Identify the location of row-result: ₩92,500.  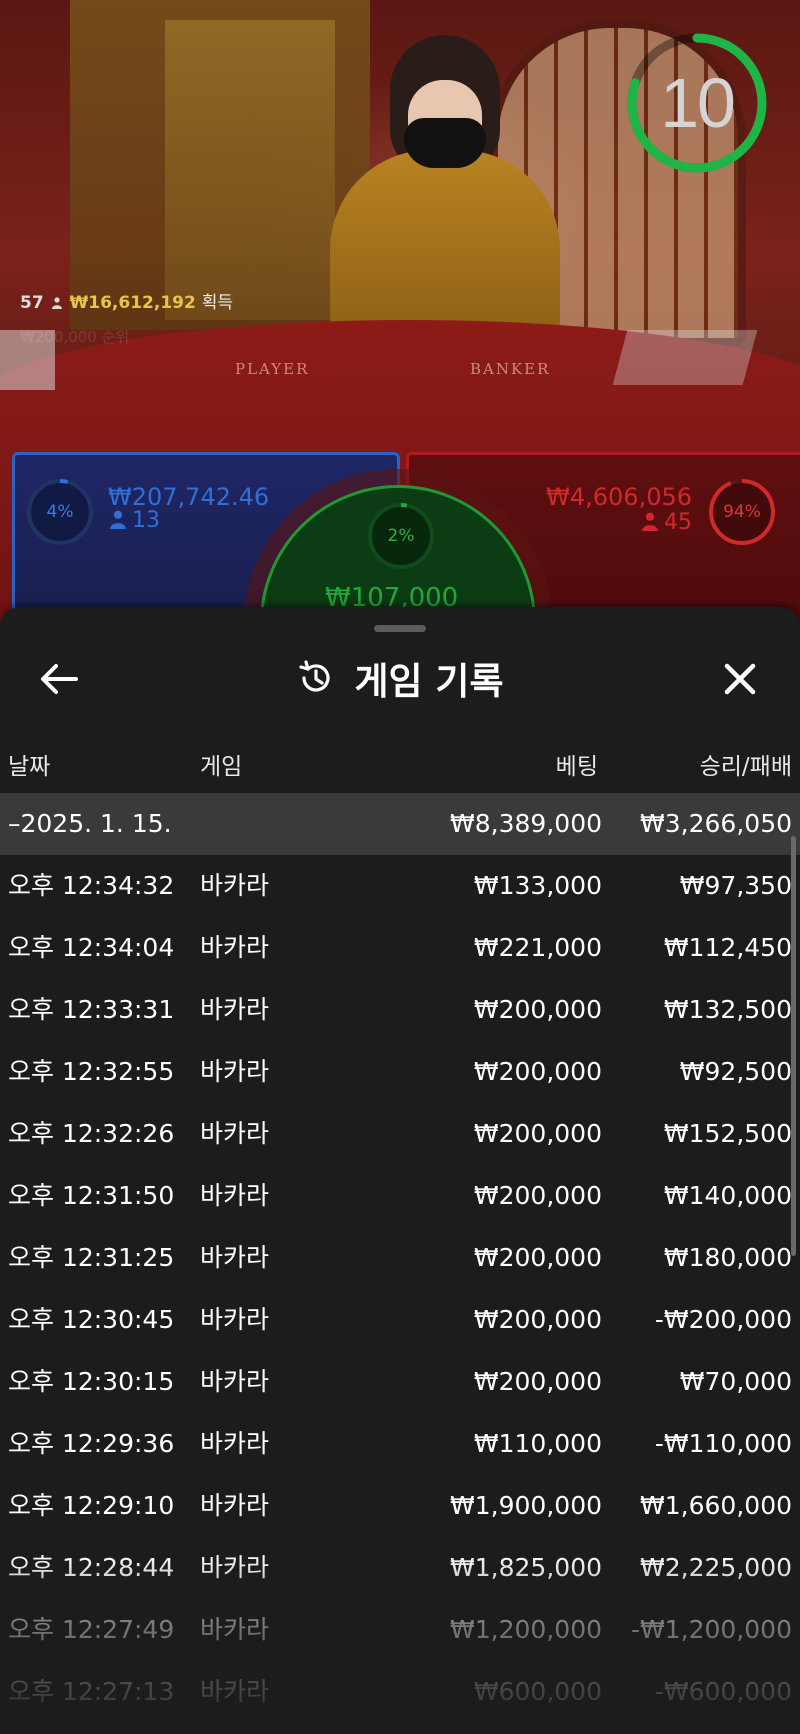
(735, 1071).